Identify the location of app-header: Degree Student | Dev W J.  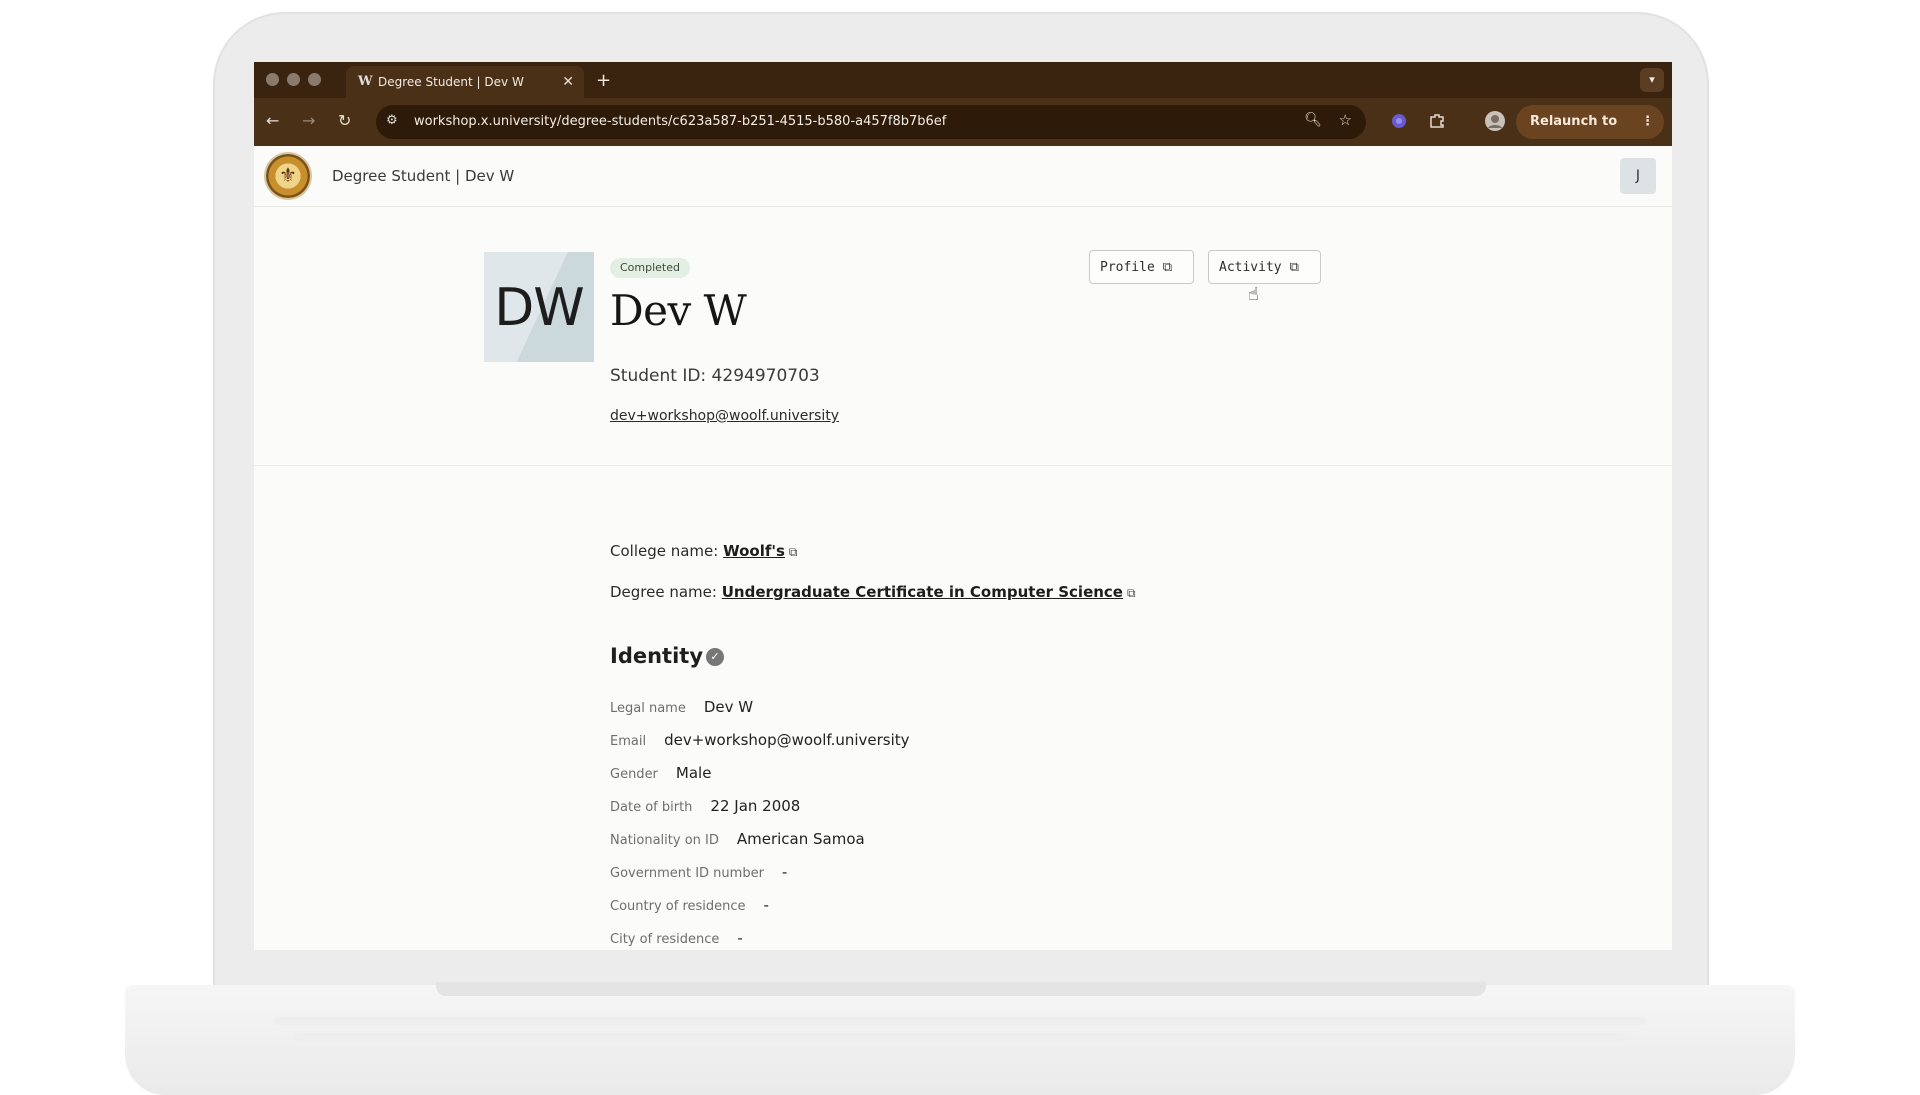
(963, 176).